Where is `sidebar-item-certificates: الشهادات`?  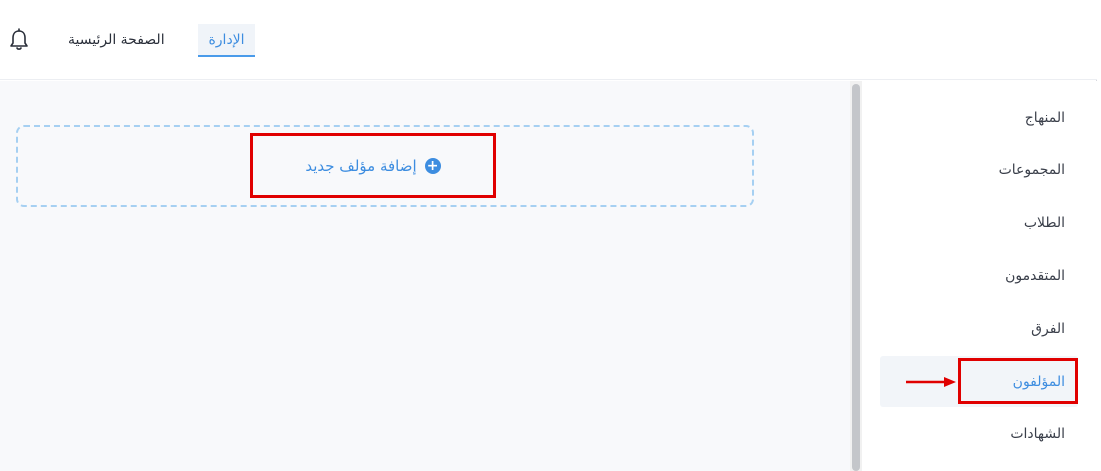 sidebar-item-certificates: الشهادات is located at coordinates (1037, 434).